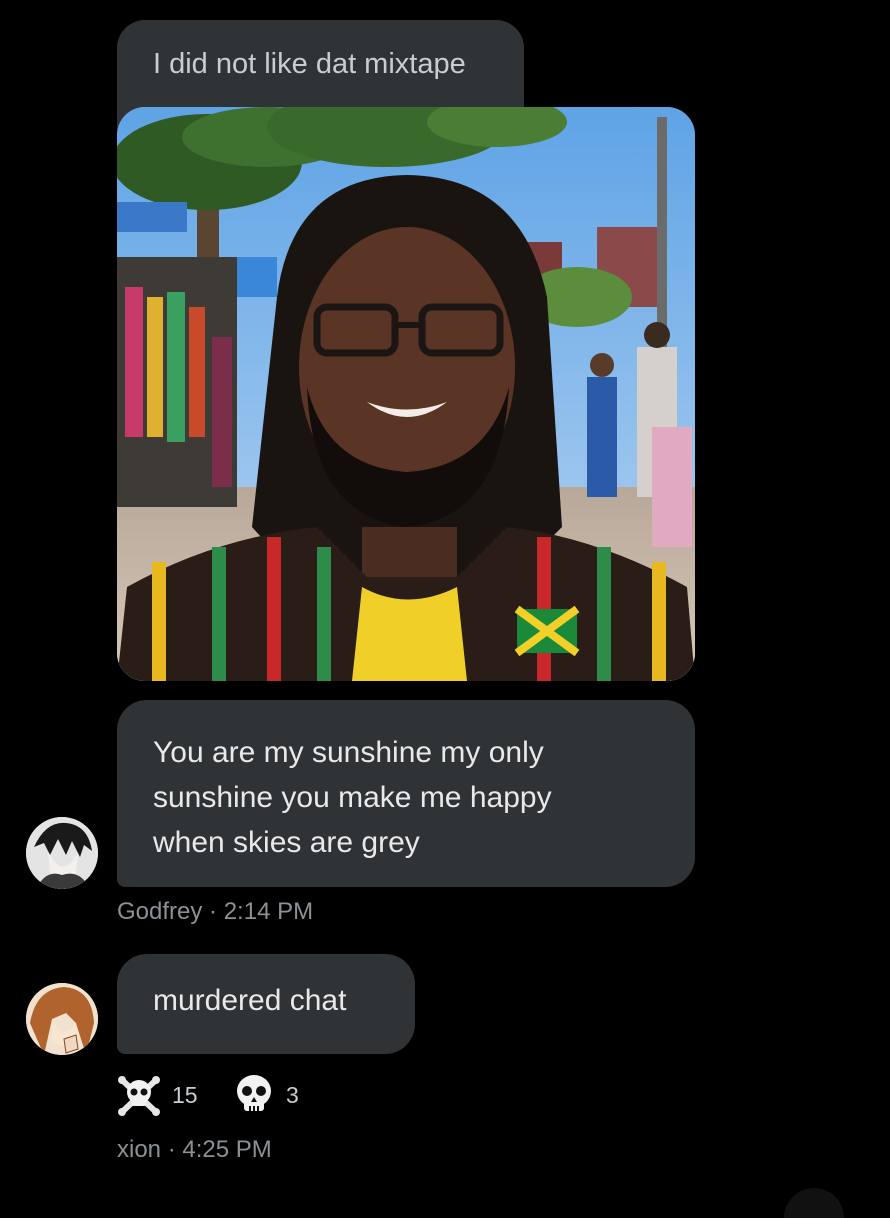 This screenshot has width=890, height=1218. I want to click on timestamp: 4:25 PM, so click(227, 1149).